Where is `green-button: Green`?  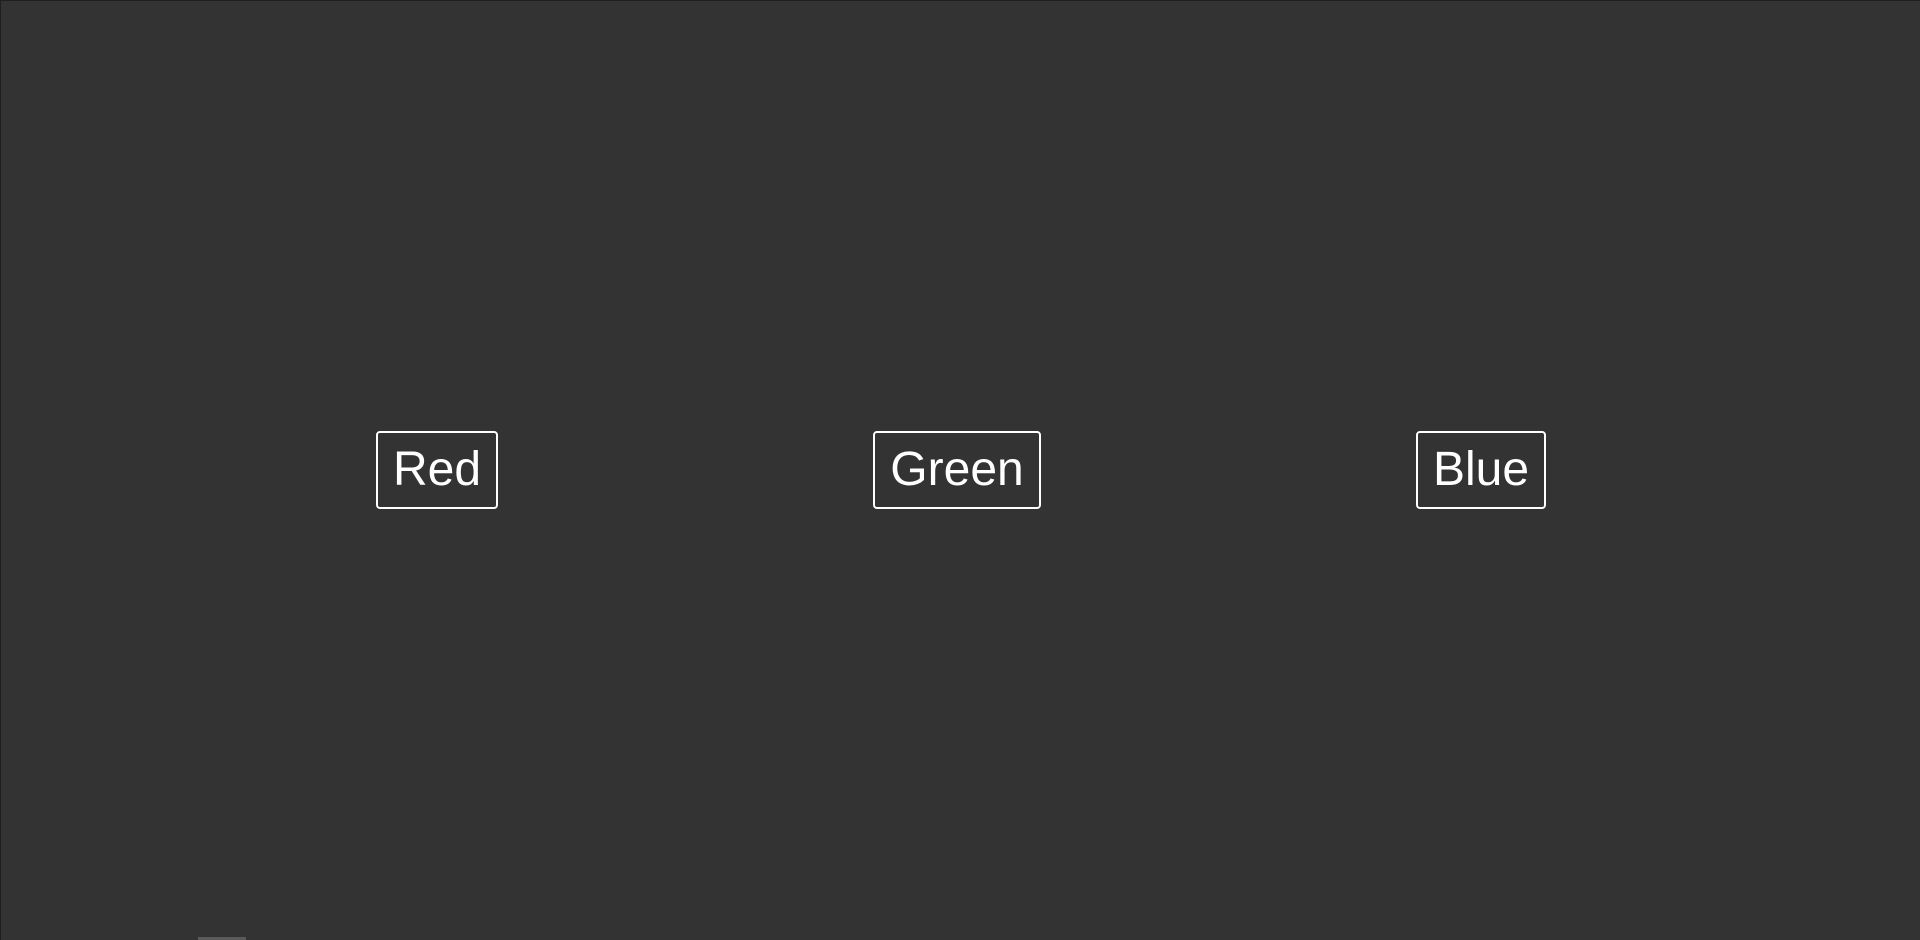
green-button: Green is located at coordinates (957, 470).